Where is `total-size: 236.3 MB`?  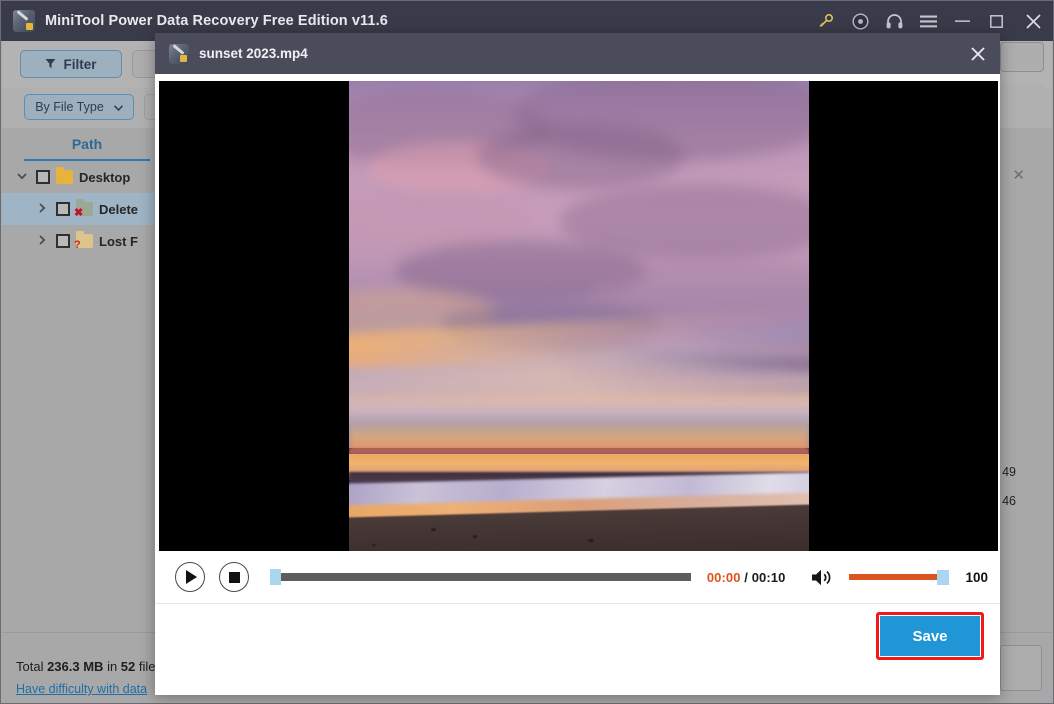
total-size: 236.3 MB is located at coordinates (75, 666).